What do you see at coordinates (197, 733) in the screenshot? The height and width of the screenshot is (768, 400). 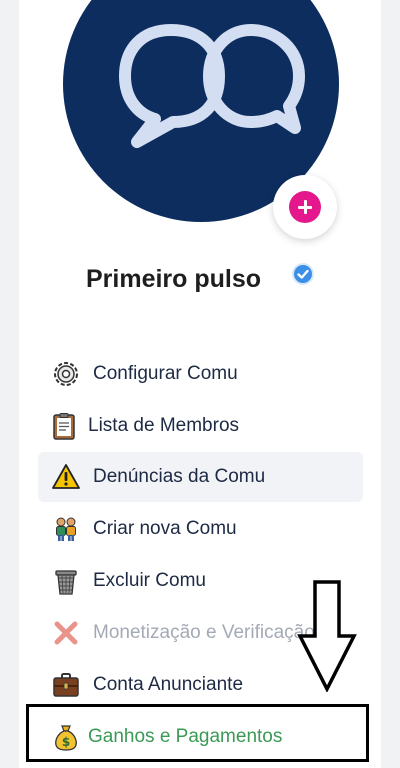 I see `highlight-annotation-box` at bounding box center [197, 733].